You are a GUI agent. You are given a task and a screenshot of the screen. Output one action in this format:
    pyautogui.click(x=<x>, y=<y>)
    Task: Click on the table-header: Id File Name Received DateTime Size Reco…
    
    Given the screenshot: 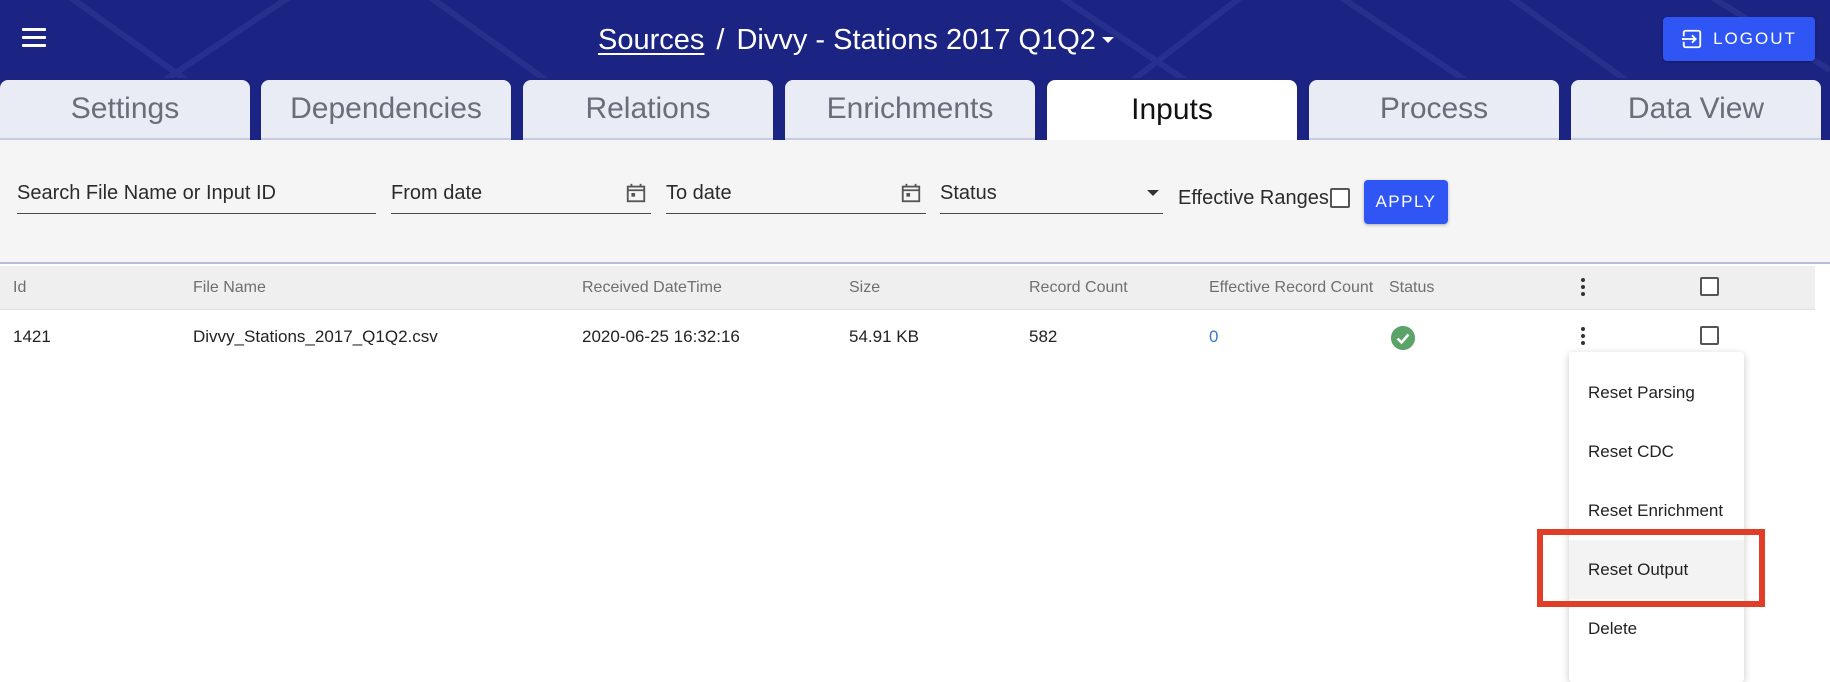 What is the action you would take?
    pyautogui.click(x=907, y=288)
    